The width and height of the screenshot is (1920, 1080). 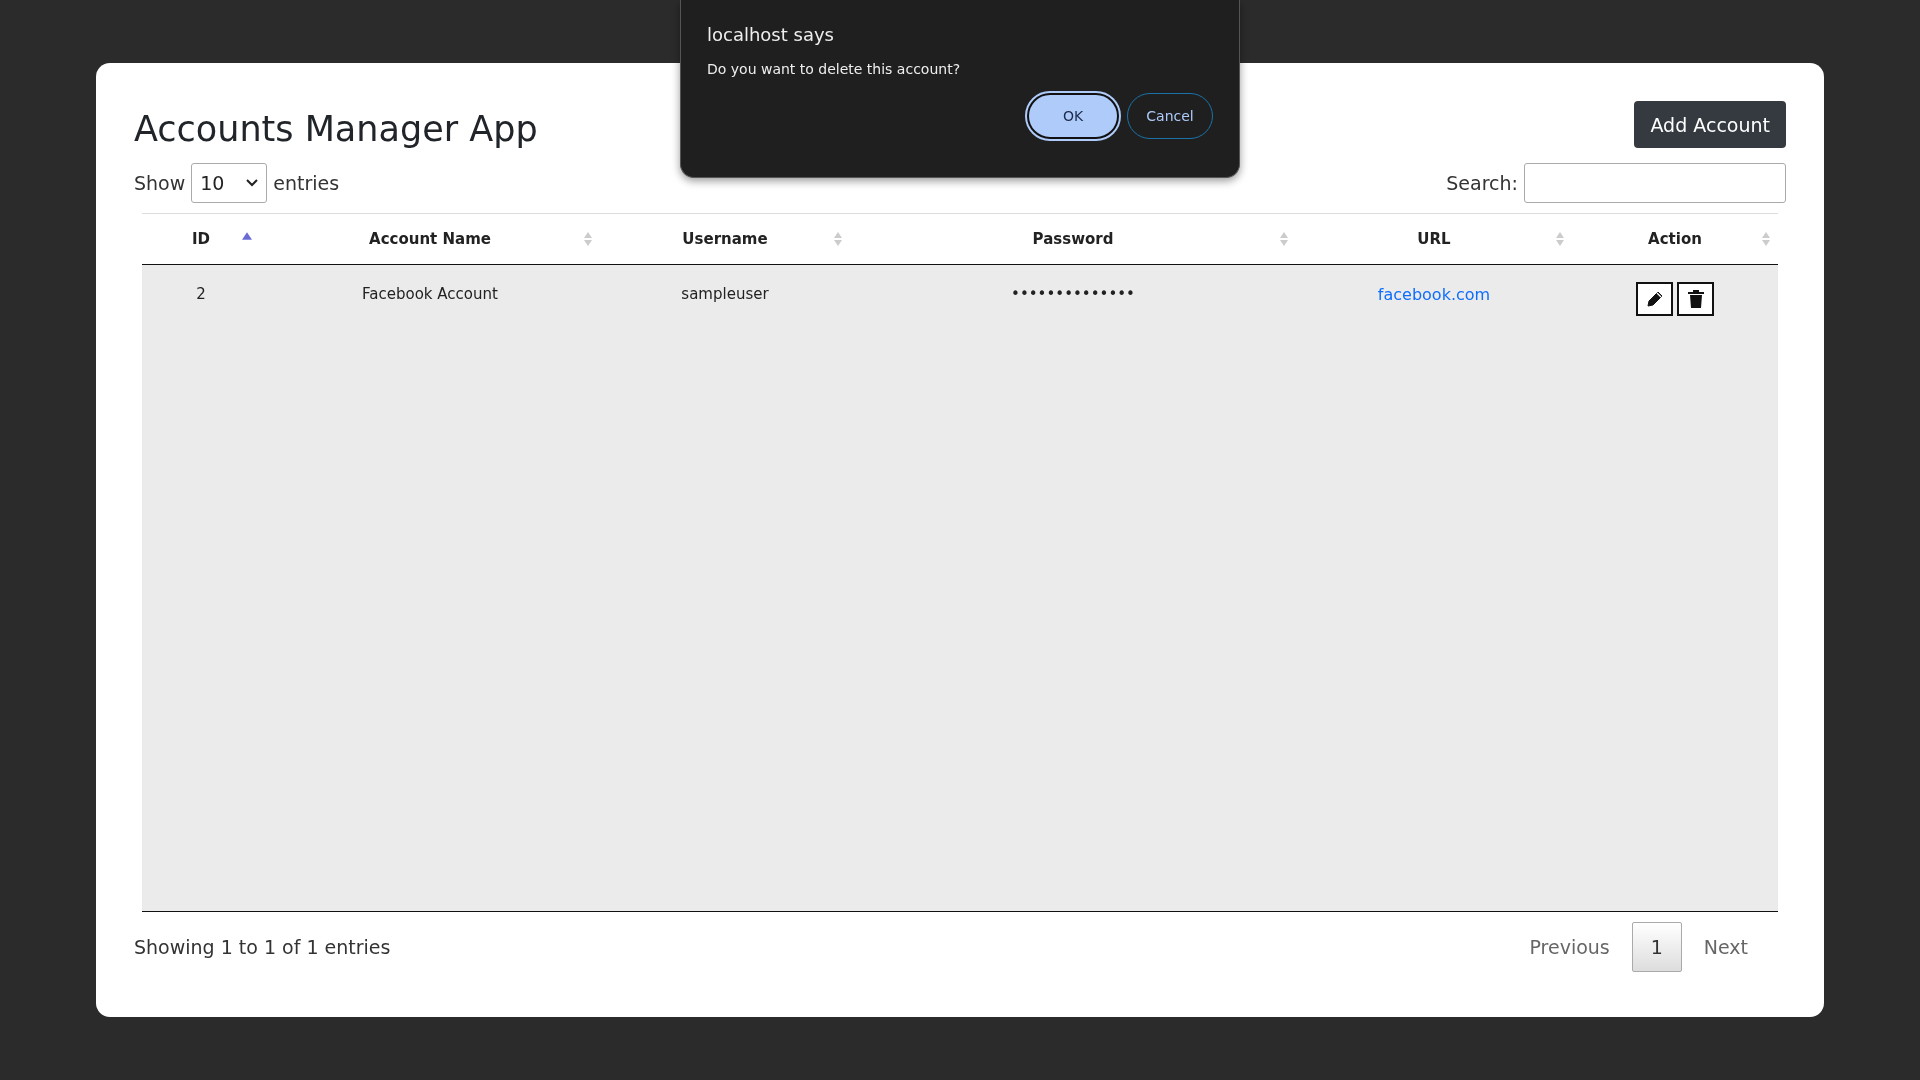 I want to click on column-header: Password, so click(x=1073, y=239).